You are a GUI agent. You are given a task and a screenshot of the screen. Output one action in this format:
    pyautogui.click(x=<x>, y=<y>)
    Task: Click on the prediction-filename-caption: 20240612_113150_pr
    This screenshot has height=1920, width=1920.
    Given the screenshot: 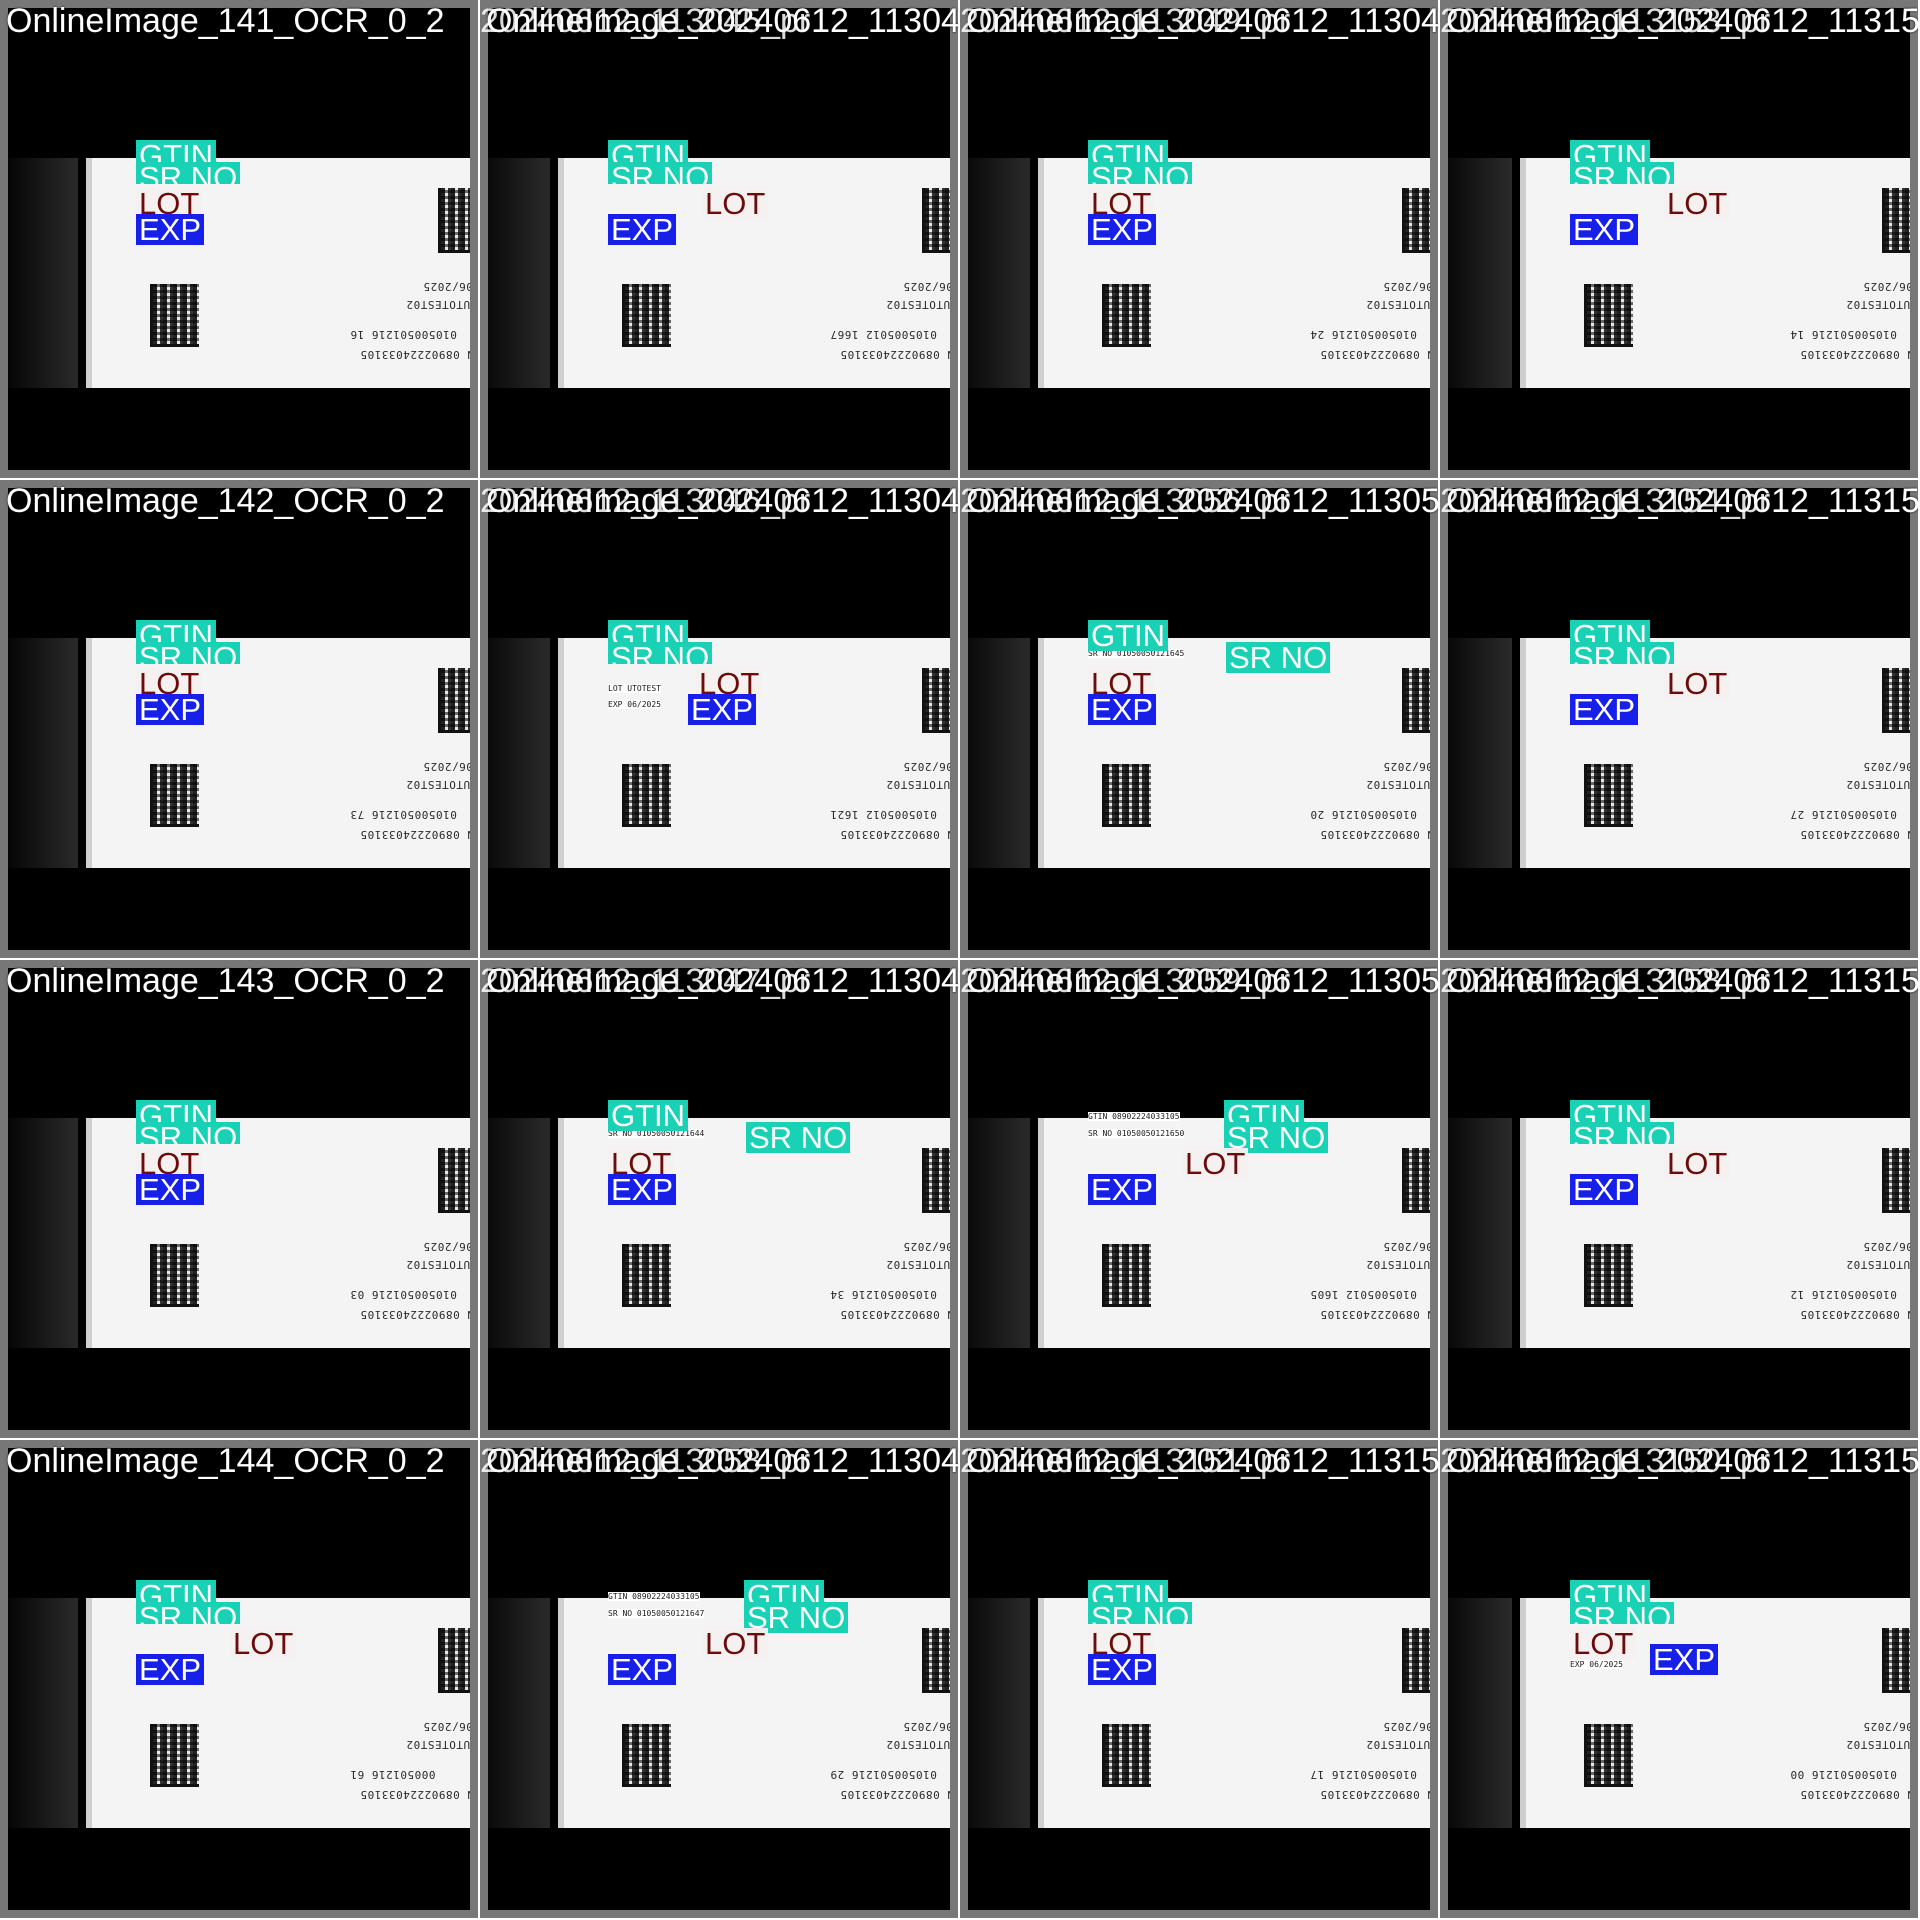 What is the action you would take?
    pyautogui.click(x=1605, y=1461)
    